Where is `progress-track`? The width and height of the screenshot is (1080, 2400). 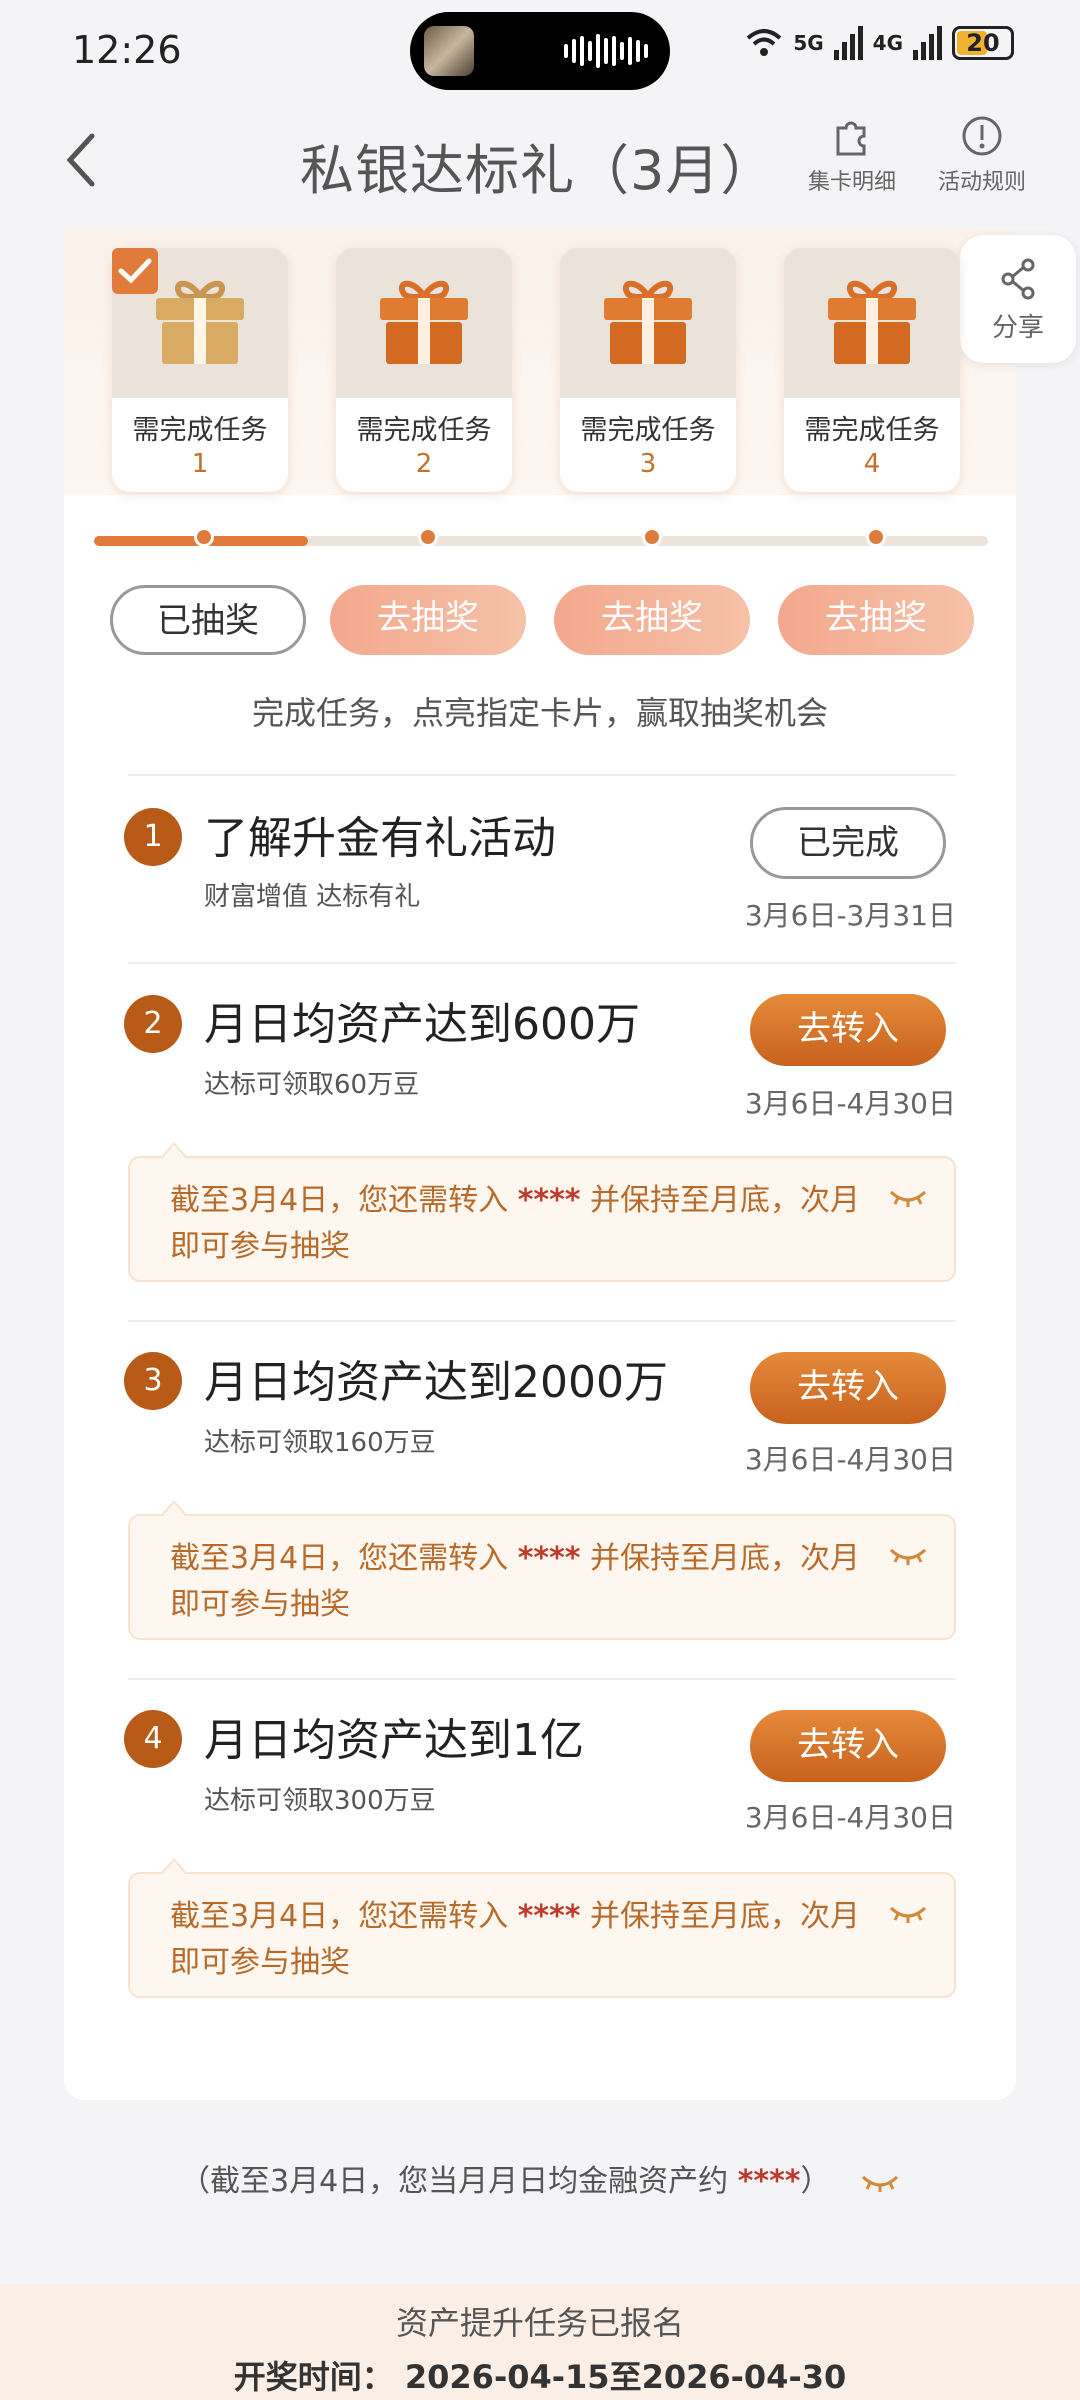
progress-track is located at coordinates (541, 541).